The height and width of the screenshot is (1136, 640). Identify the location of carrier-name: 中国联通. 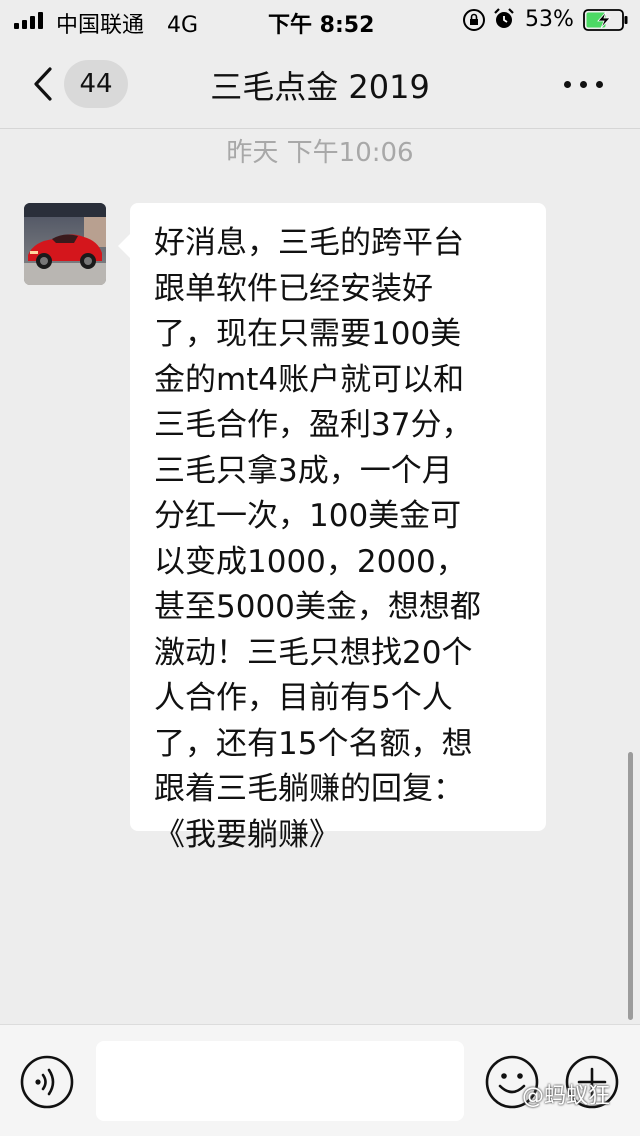
(100, 25).